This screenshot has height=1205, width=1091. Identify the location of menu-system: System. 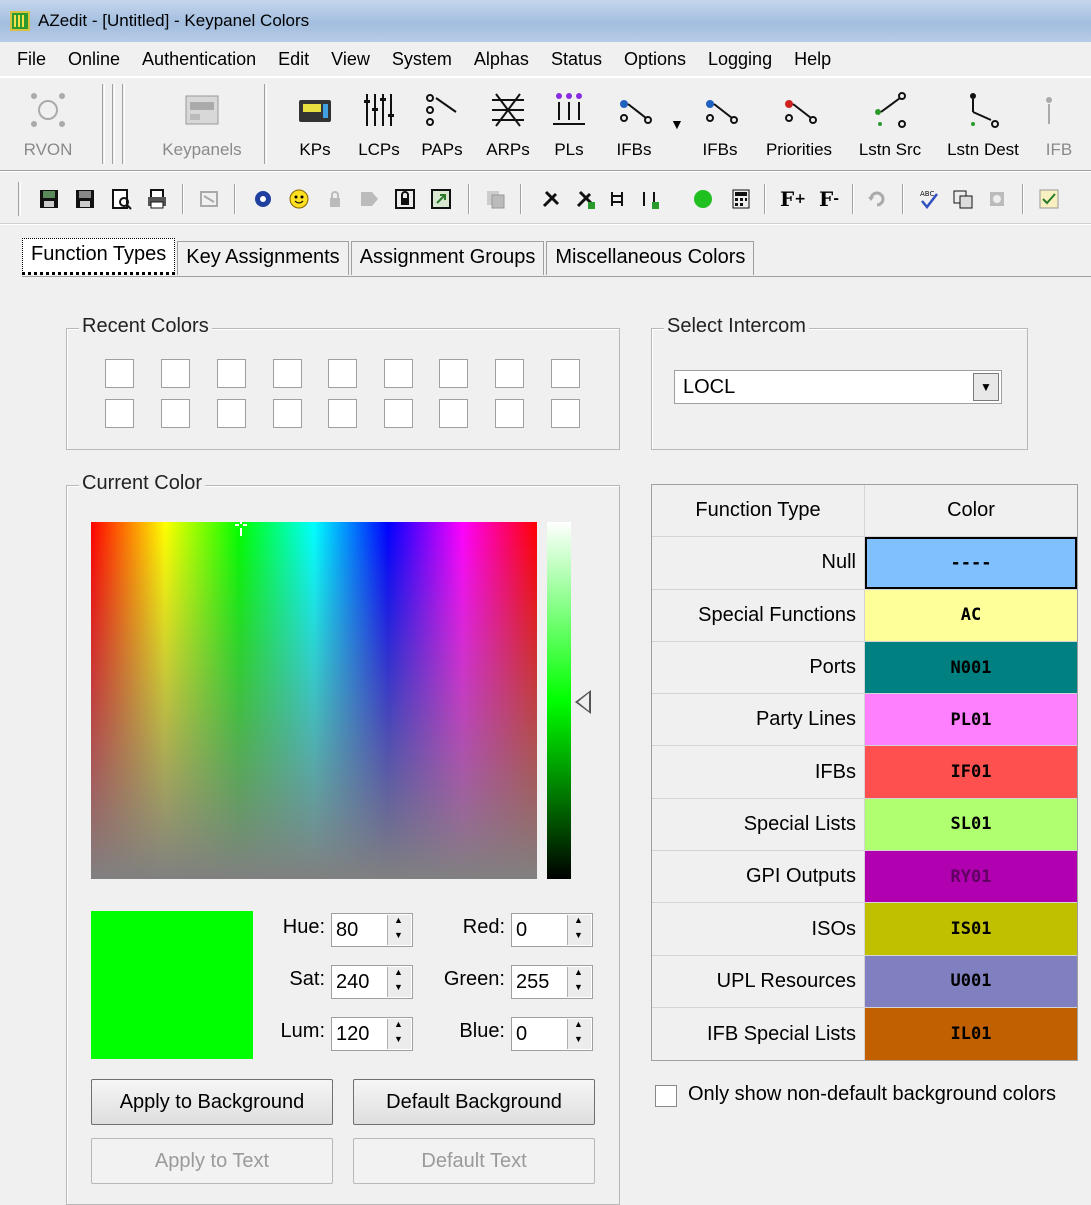
(422, 59).